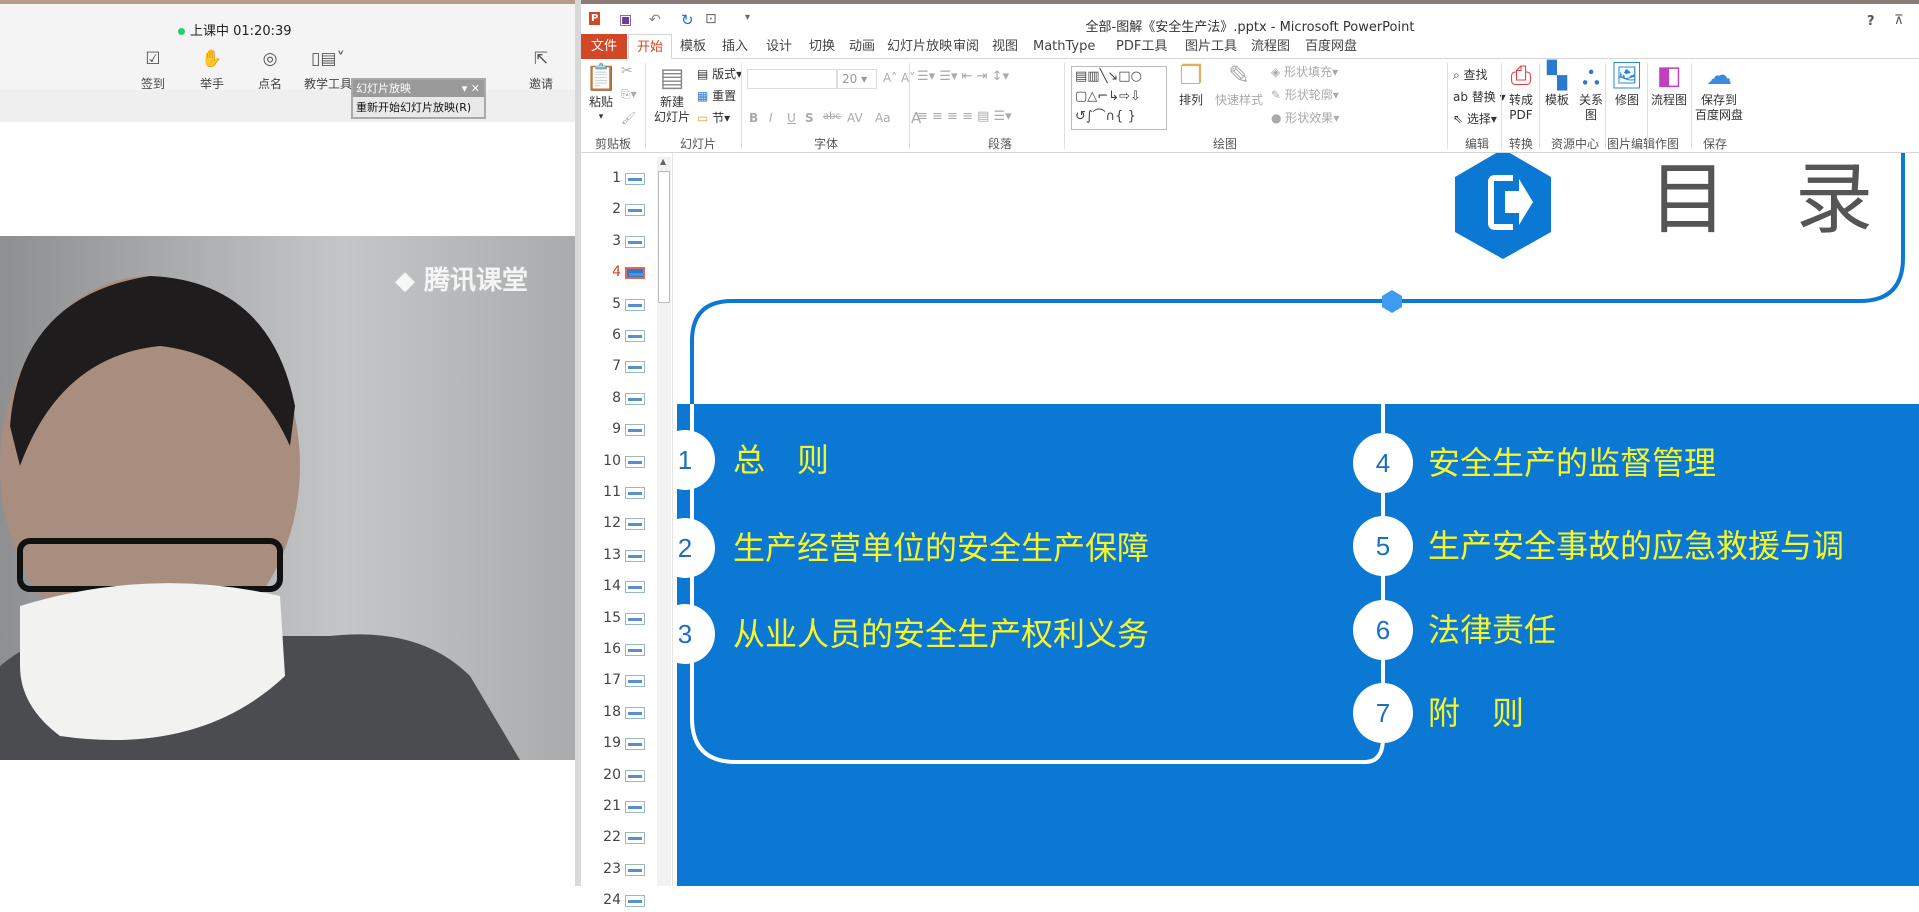 The height and width of the screenshot is (912, 1919). Describe the element at coordinates (1669, 83) in the screenshot. I see `flowchart-button: ◧ 流程图` at that location.